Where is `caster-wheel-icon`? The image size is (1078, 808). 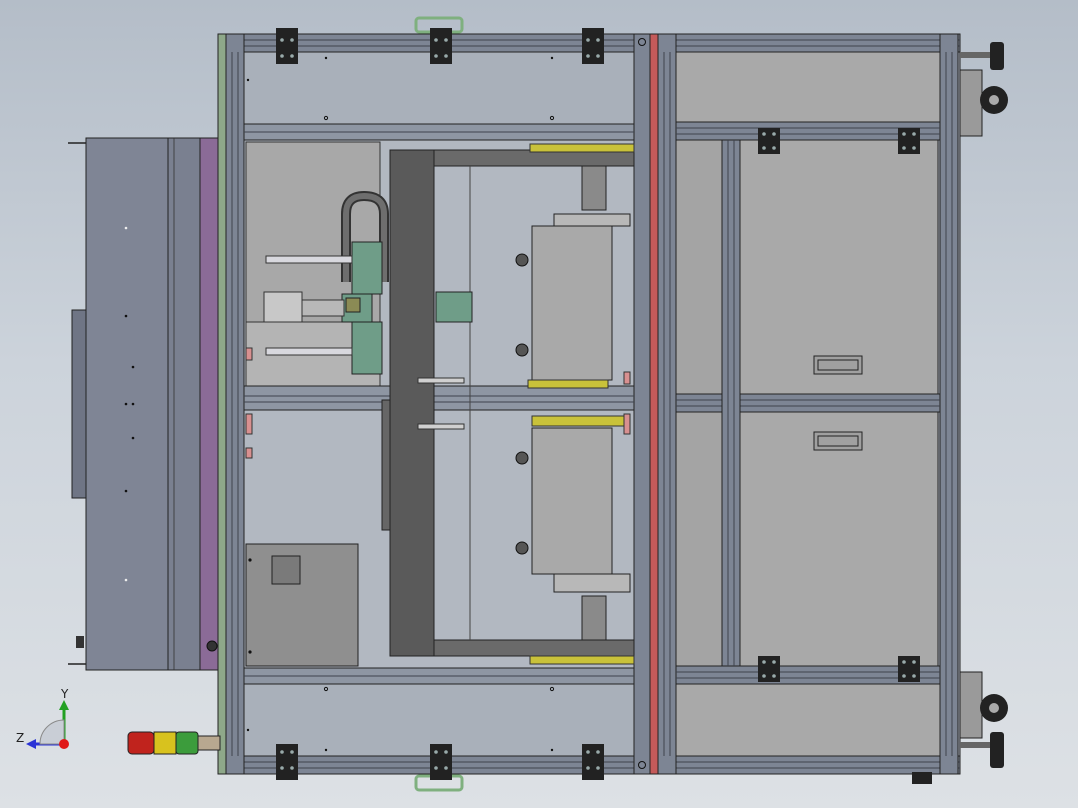 caster-wheel-icon is located at coordinates (983, 404).